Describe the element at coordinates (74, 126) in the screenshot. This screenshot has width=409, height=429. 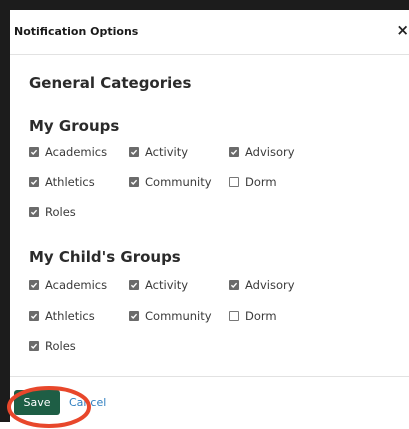
I see `my-groups-heading: My Groups` at that location.